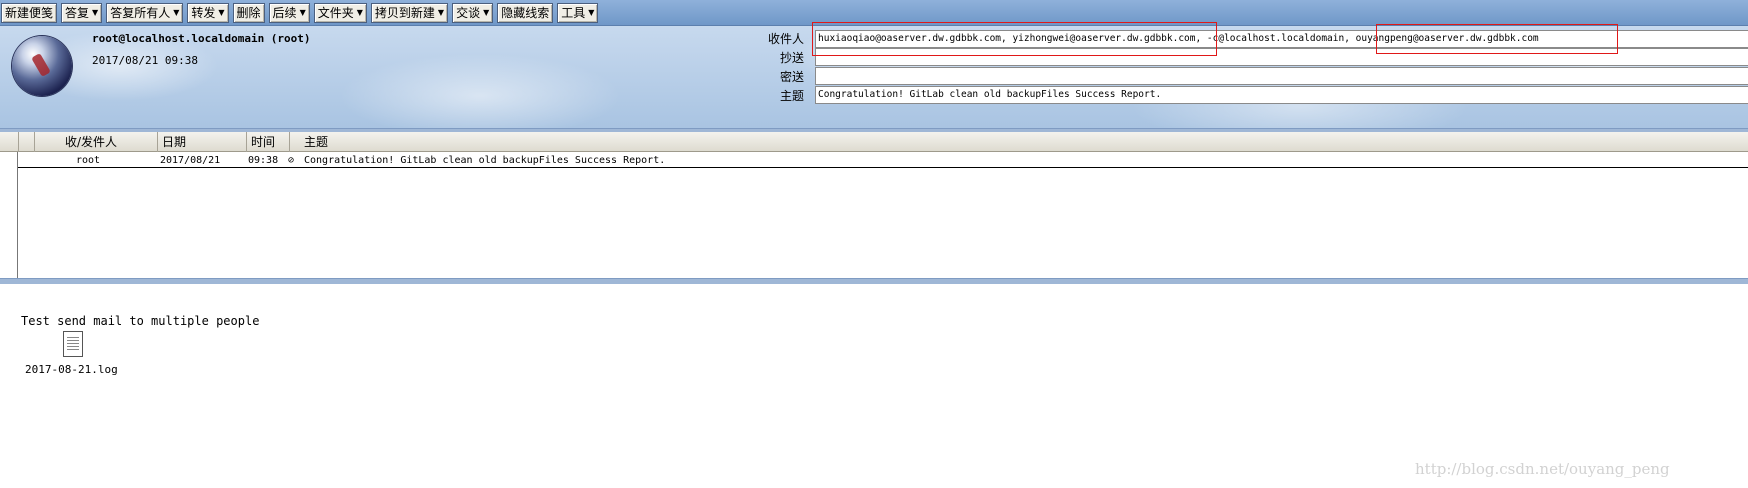  I want to click on new-memo-button: 新建便笺, so click(29, 12).